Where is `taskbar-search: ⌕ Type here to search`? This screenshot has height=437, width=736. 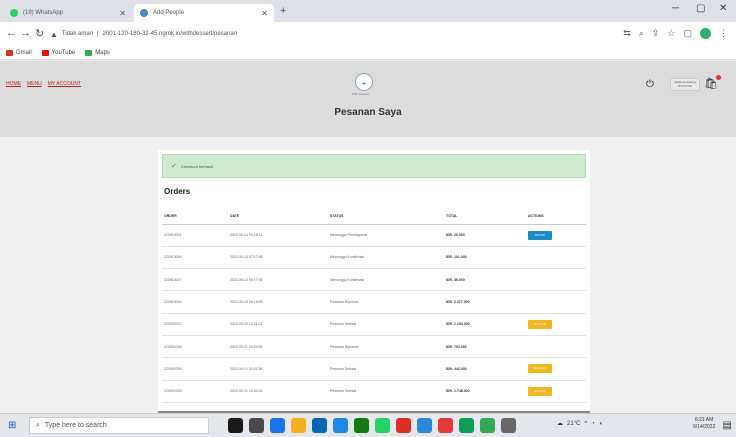
taskbar-search: ⌕ Type here to search is located at coordinates (119, 425).